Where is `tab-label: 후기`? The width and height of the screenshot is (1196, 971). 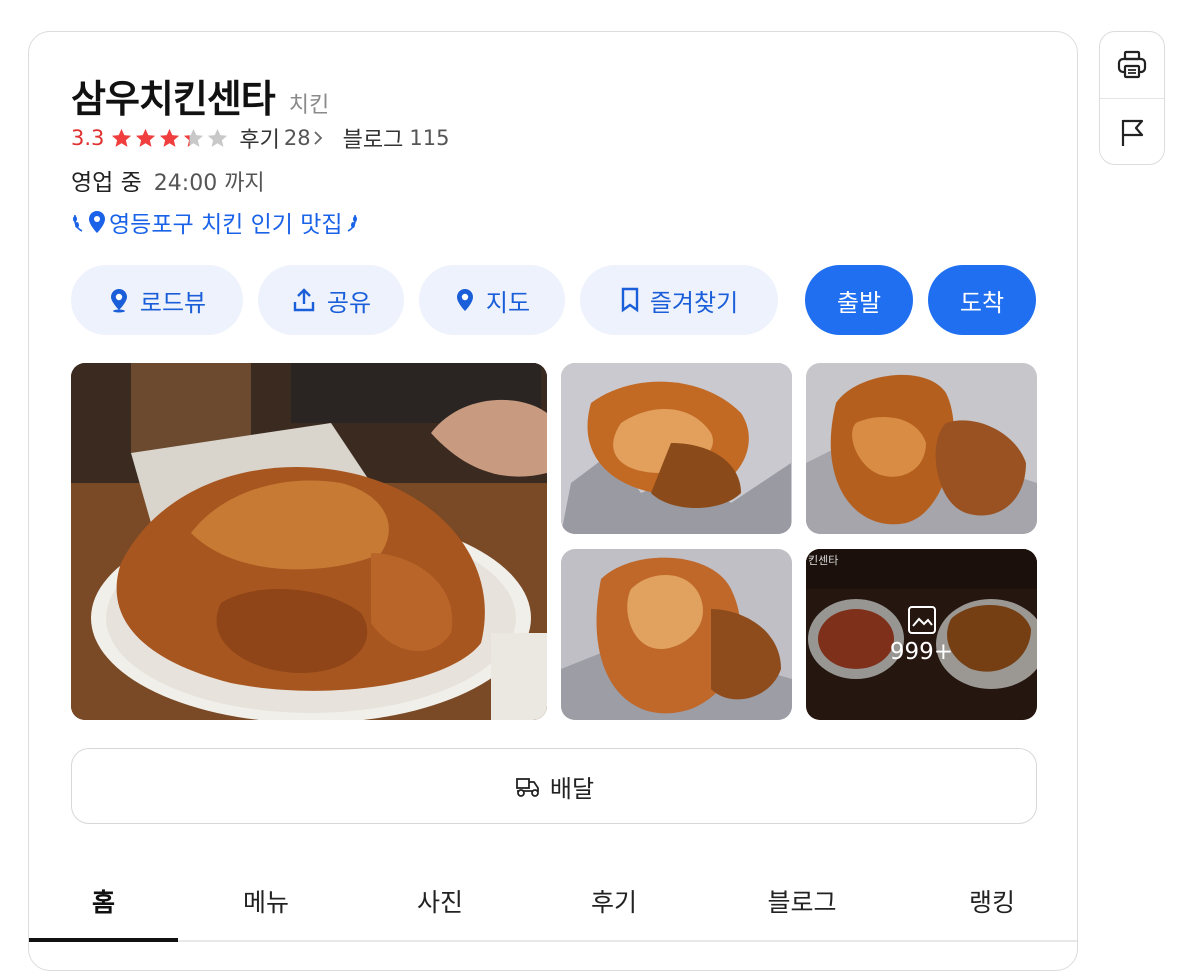 tab-label: 후기 is located at coordinates (613, 902).